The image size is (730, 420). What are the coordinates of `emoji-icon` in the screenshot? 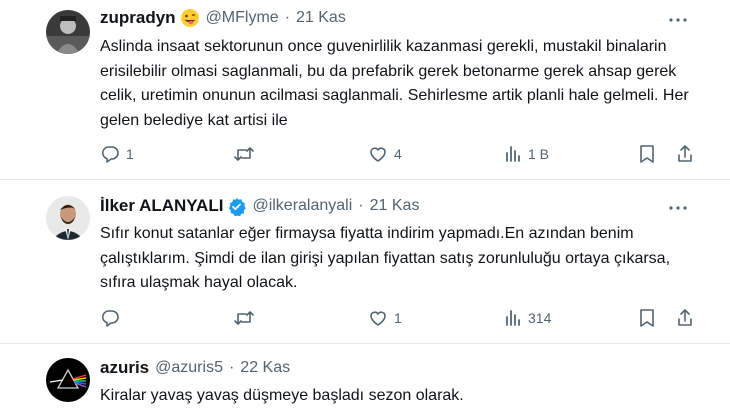 It's located at (190, 18).